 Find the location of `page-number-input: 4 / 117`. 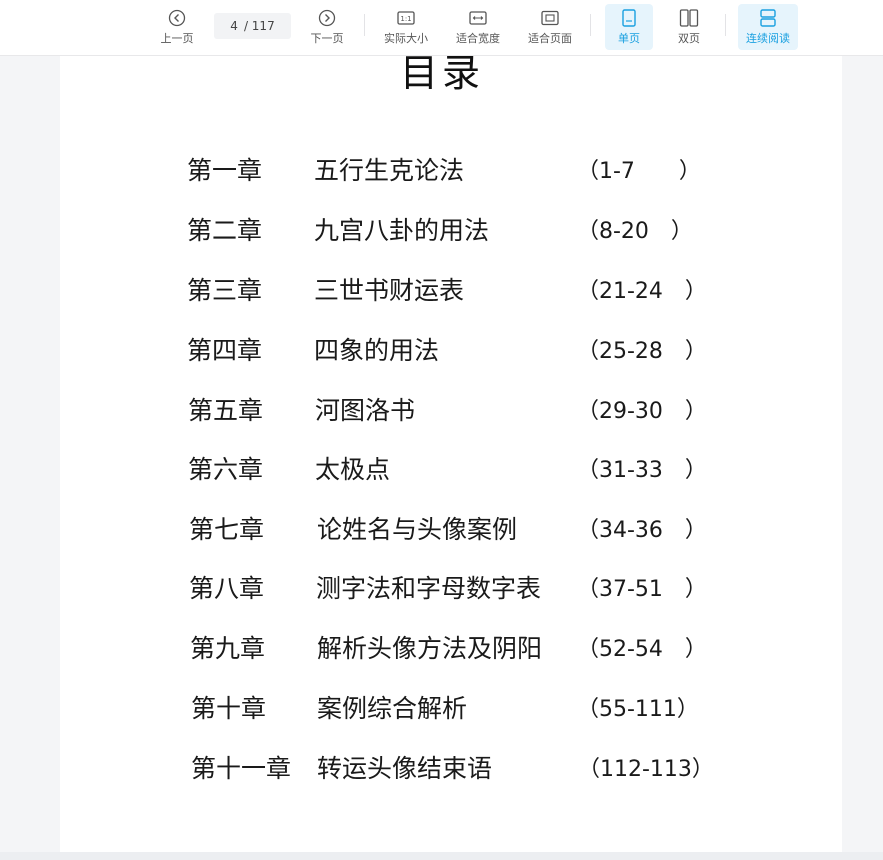

page-number-input: 4 / 117 is located at coordinates (252, 26).